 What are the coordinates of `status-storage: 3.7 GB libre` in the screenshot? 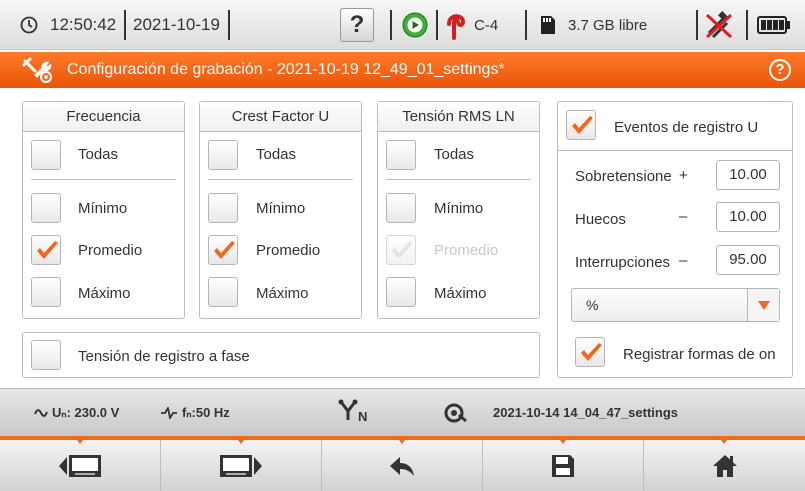 It's located at (608, 25).